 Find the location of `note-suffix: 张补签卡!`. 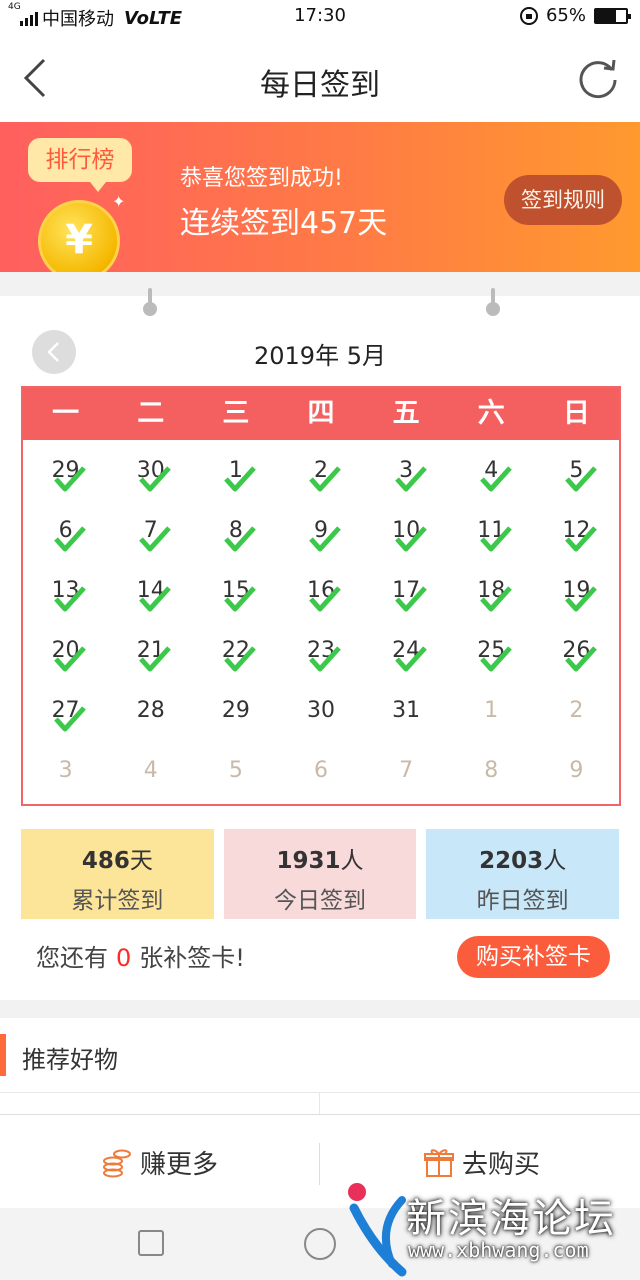

note-suffix: 张补签卡! is located at coordinates (192, 958).